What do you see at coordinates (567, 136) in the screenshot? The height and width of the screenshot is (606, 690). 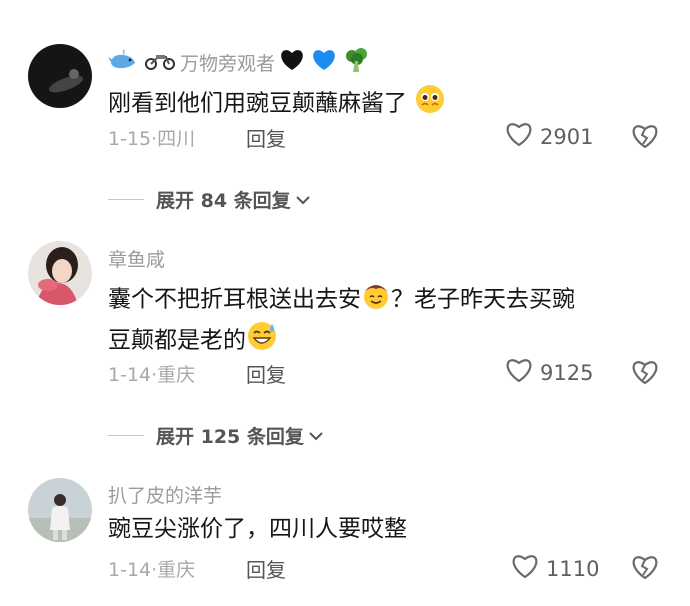 I see `like-count: 2901` at bounding box center [567, 136].